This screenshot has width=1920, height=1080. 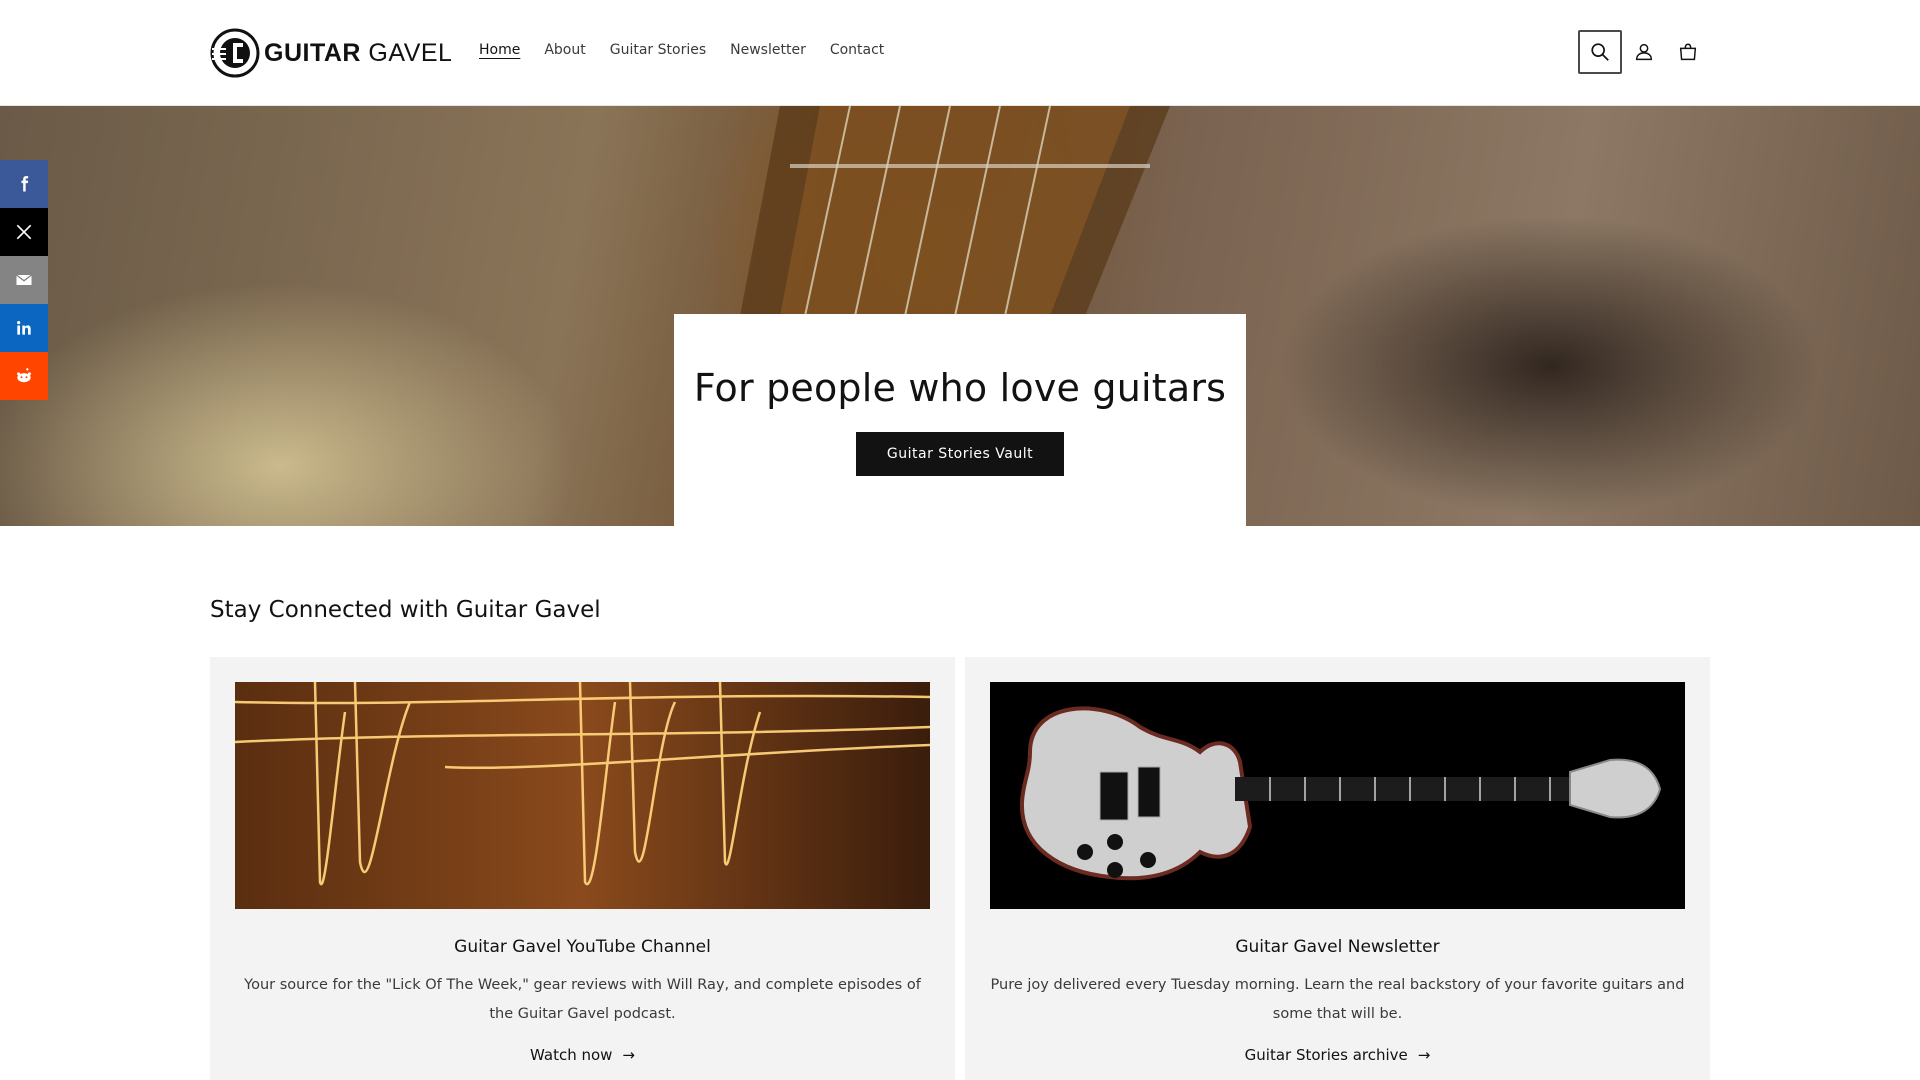 What do you see at coordinates (571, 1055) in the screenshot?
I see `watch-now-label: Watch now` at bounding box center [571, 1055].